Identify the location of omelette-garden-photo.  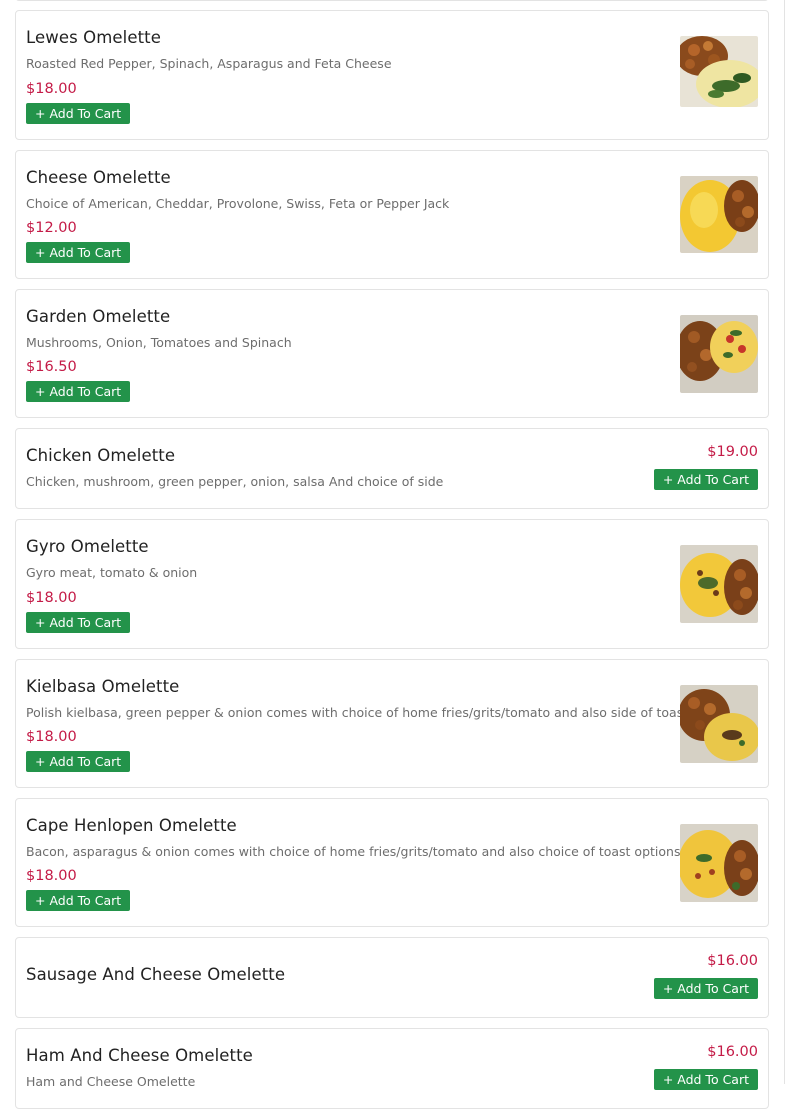
(719, 354).